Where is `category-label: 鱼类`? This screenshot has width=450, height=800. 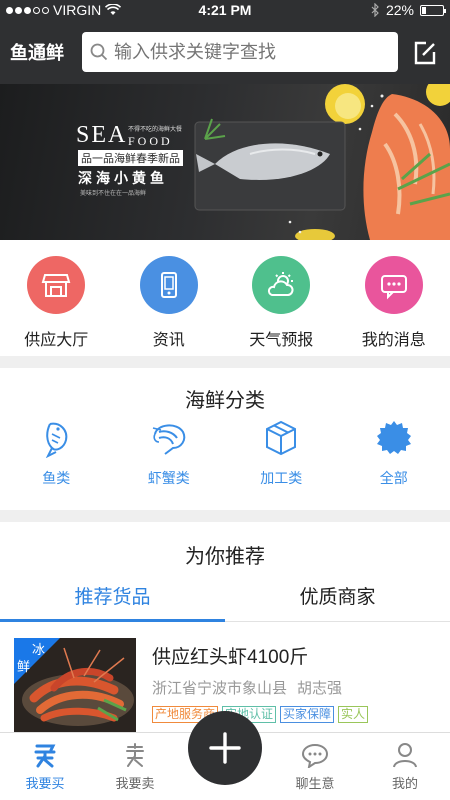
category-label: 鱼类 is located at coordinates (56, 478).